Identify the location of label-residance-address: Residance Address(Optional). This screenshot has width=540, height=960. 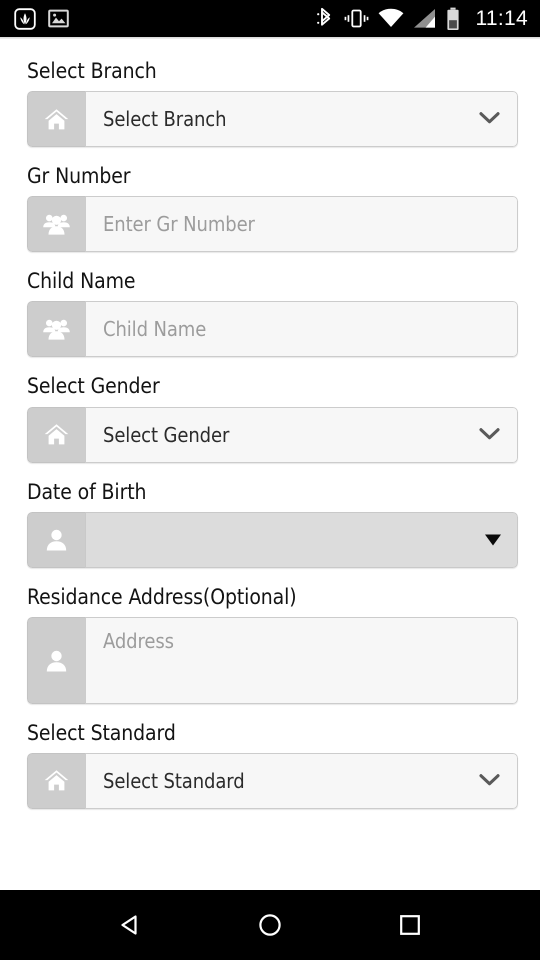
(162, 596).